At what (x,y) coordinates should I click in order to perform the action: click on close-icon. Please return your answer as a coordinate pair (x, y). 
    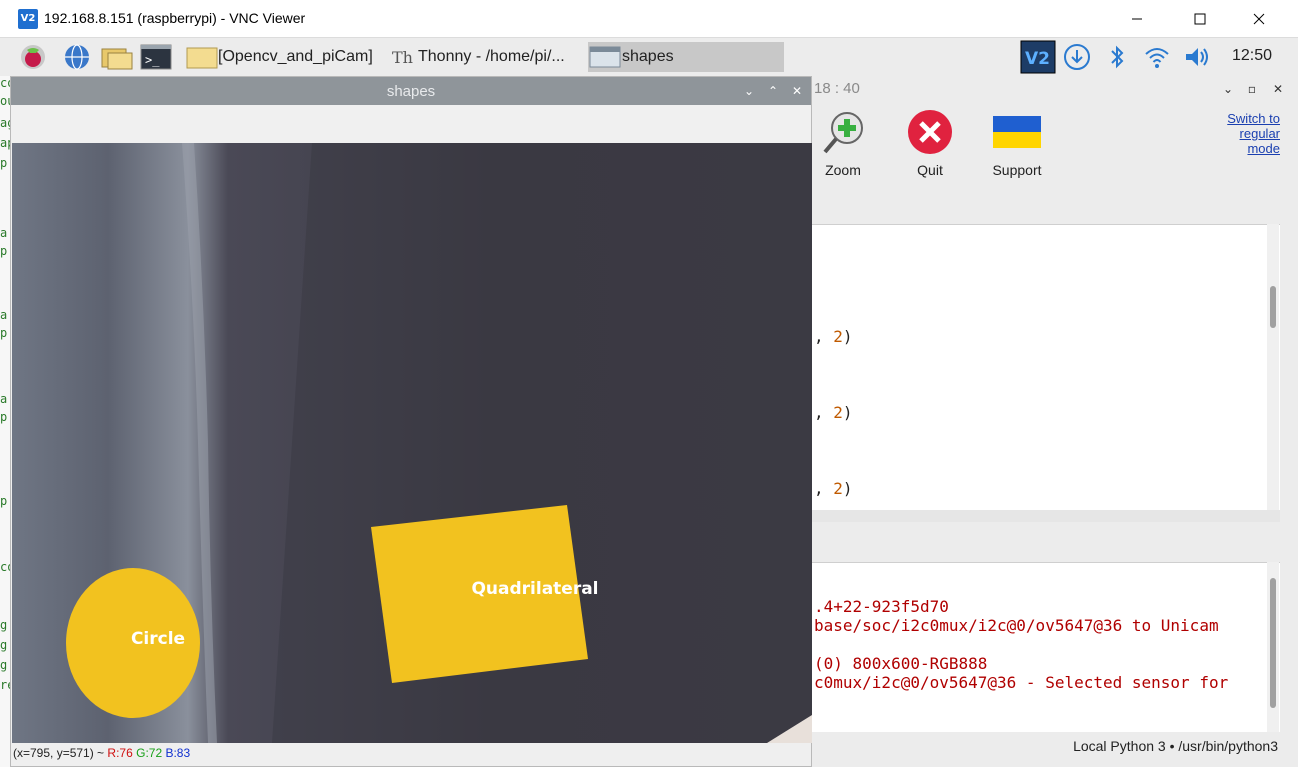
    Looking at the image, I should click on (1259, 19).